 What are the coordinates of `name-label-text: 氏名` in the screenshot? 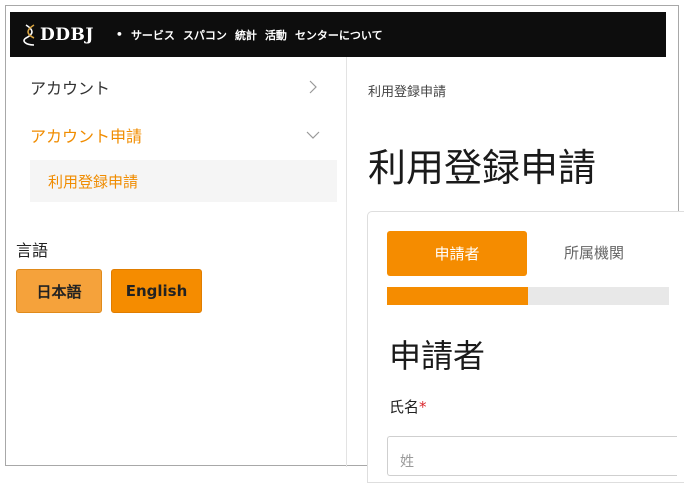 It's located at (404, 407).